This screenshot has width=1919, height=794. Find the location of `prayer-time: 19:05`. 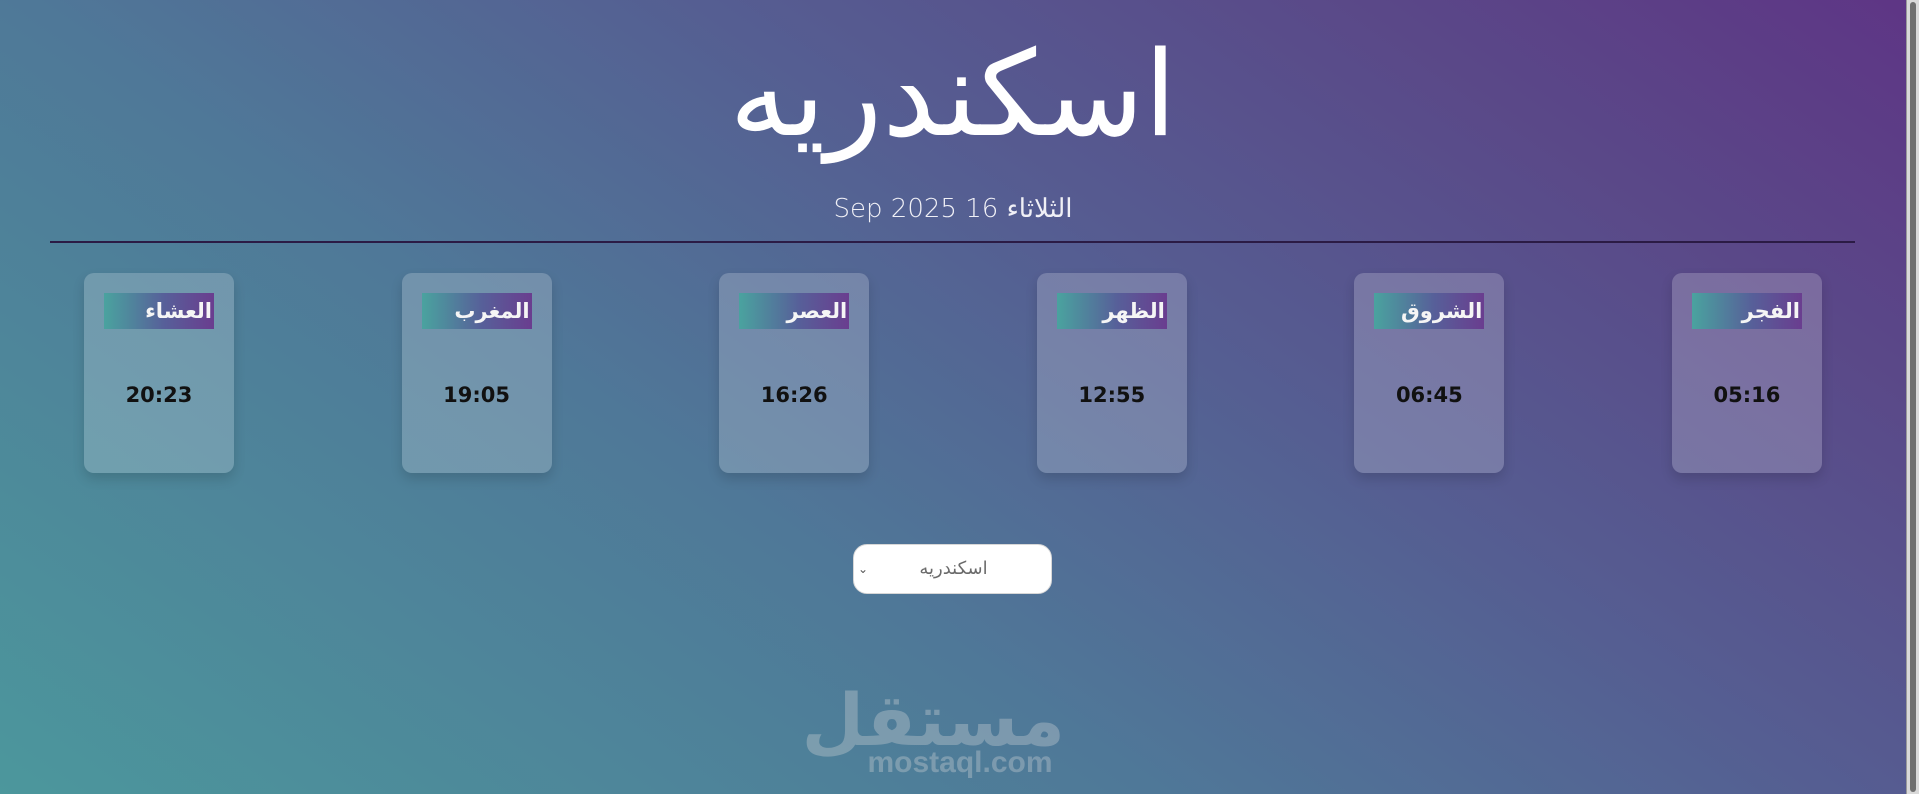

prayer-time: 19:05 is located at coordinates (477, 395).